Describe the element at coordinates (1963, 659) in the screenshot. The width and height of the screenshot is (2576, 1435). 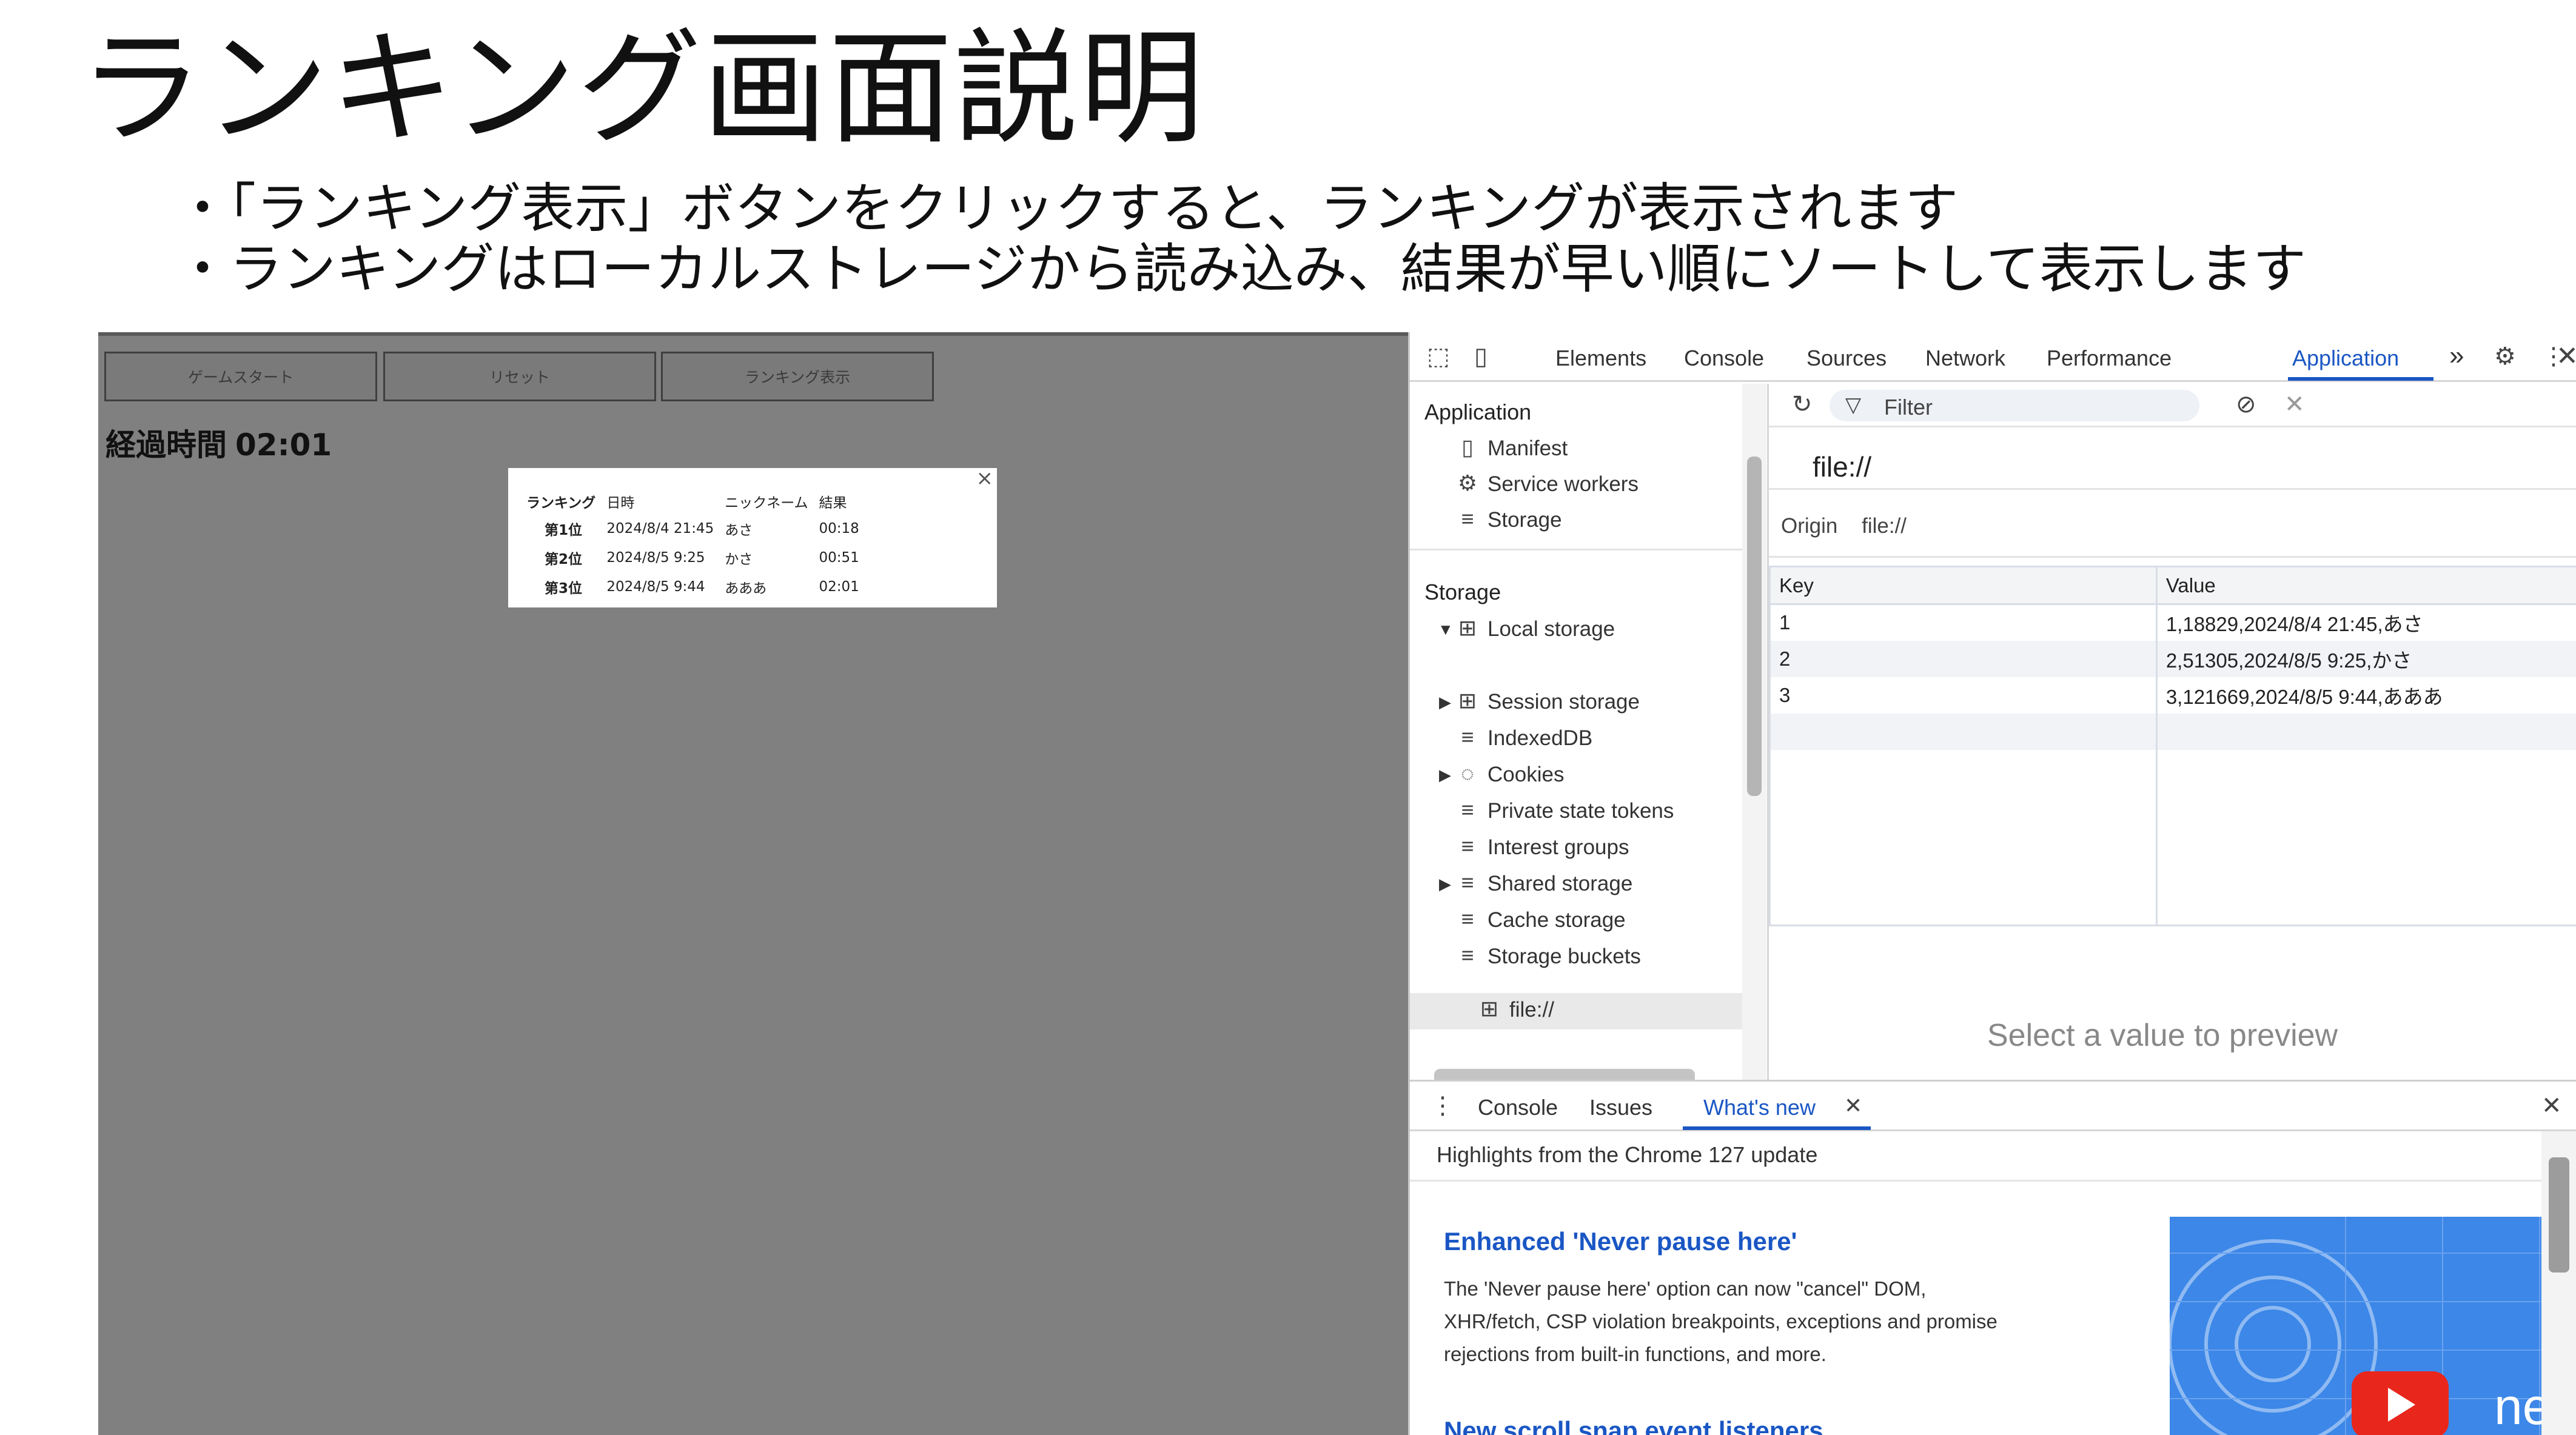
I see `key-cell: 2` at that location.